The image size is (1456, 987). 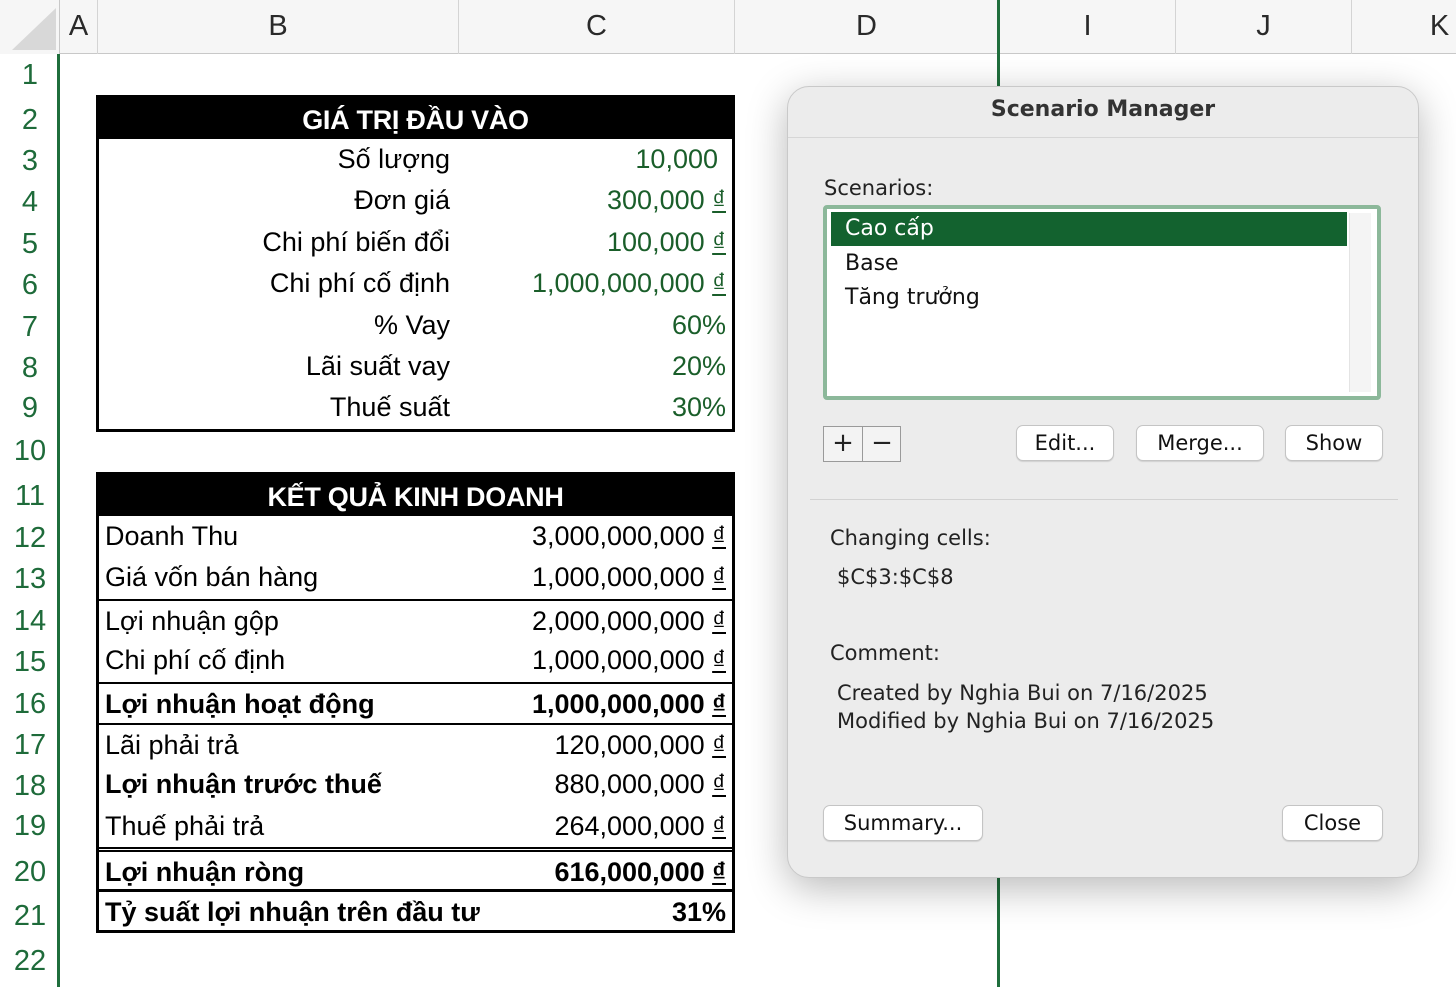 I want to click on row-header: 9, so click(x=30, y=408).